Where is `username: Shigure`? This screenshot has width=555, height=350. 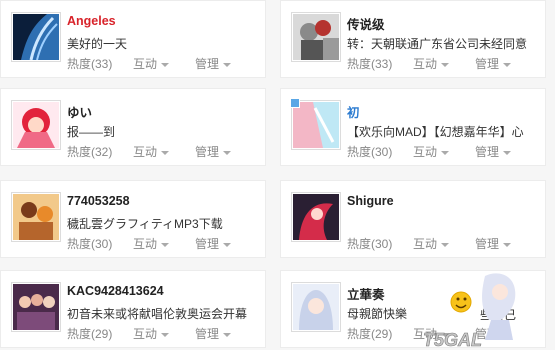
username: Shigure is located at coordinates (370, 201).